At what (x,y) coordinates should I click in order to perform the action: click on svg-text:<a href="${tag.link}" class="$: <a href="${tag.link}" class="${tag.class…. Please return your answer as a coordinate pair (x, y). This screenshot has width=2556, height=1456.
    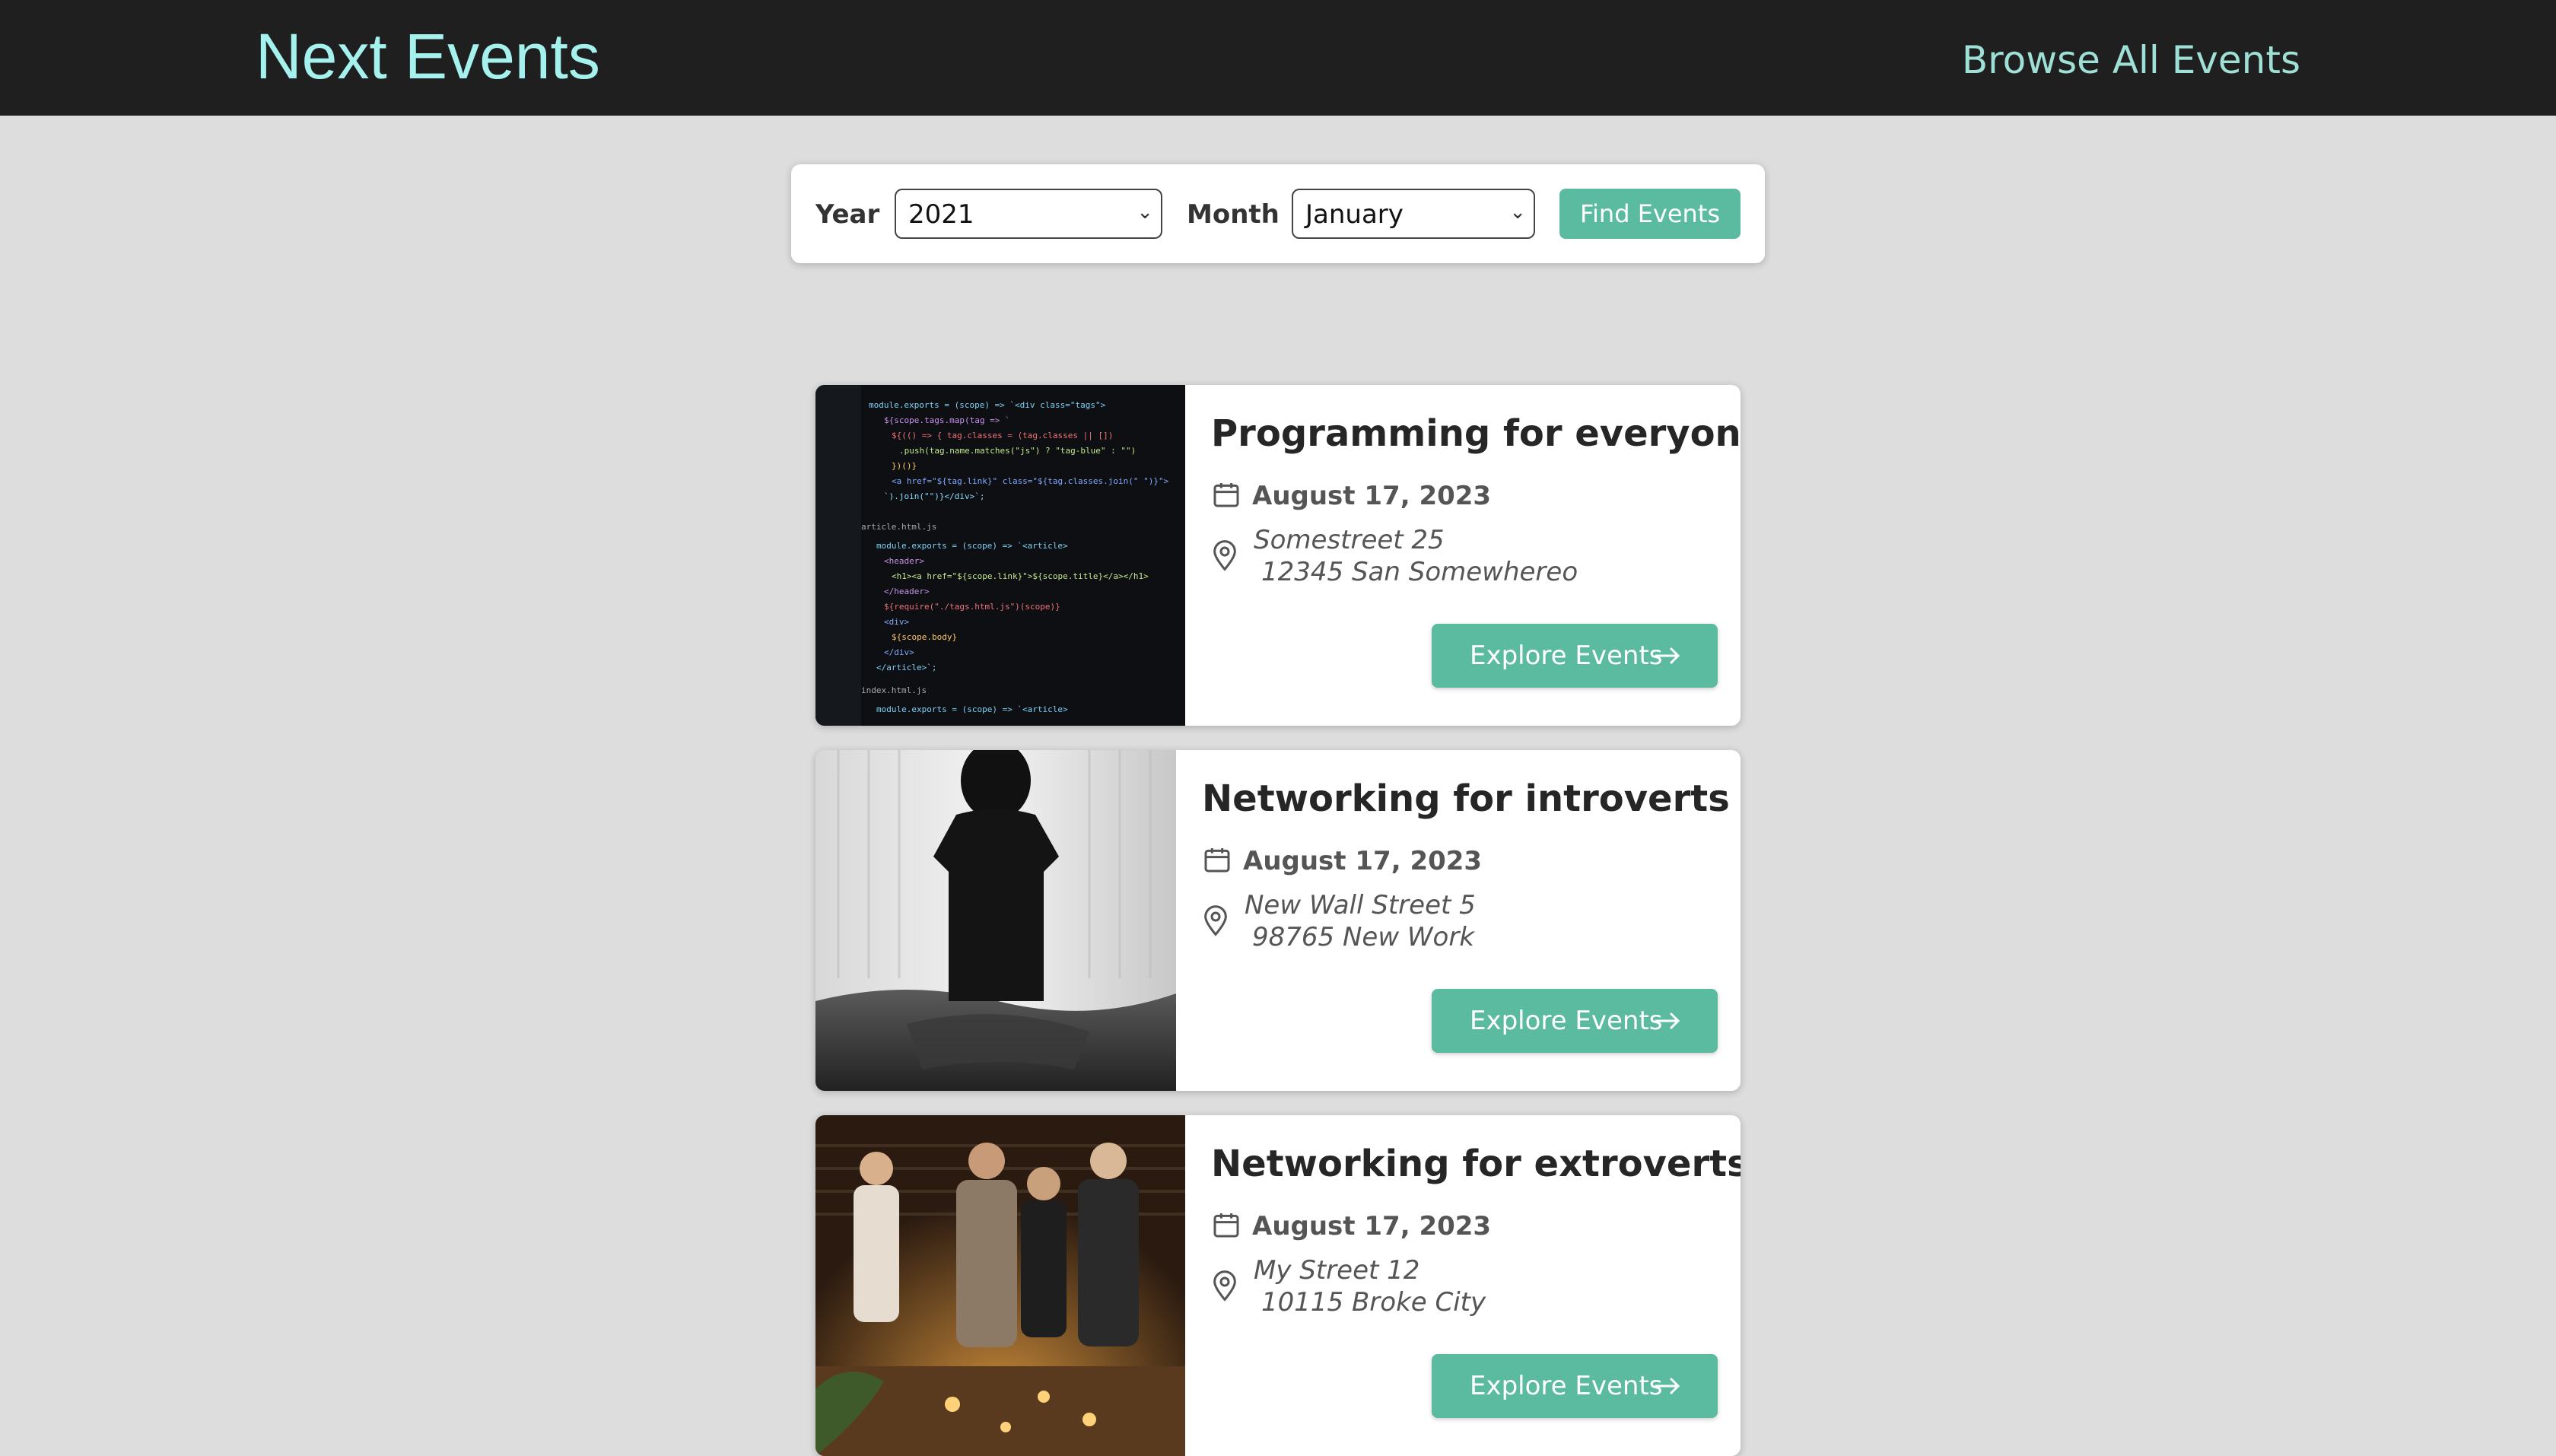
    Looking at the image, I should click on (1030, 481).